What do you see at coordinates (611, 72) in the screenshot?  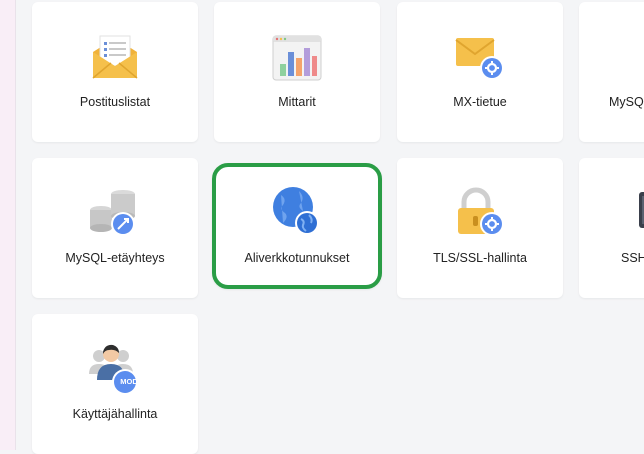 I see `tile-mysql: MySQ` at bounding box center [611, 72].